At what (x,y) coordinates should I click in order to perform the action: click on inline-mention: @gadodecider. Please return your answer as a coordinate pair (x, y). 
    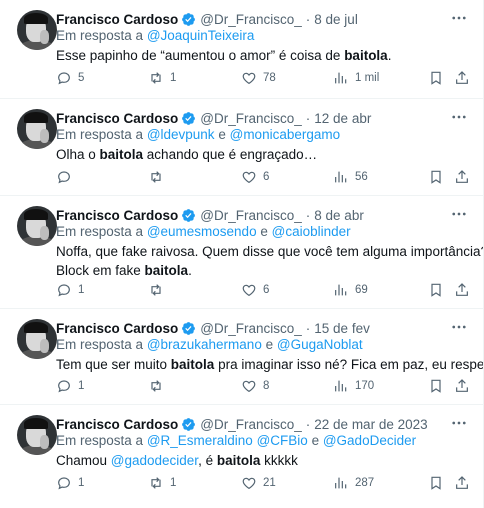
    Looking at the image, I should click on (154, 460).